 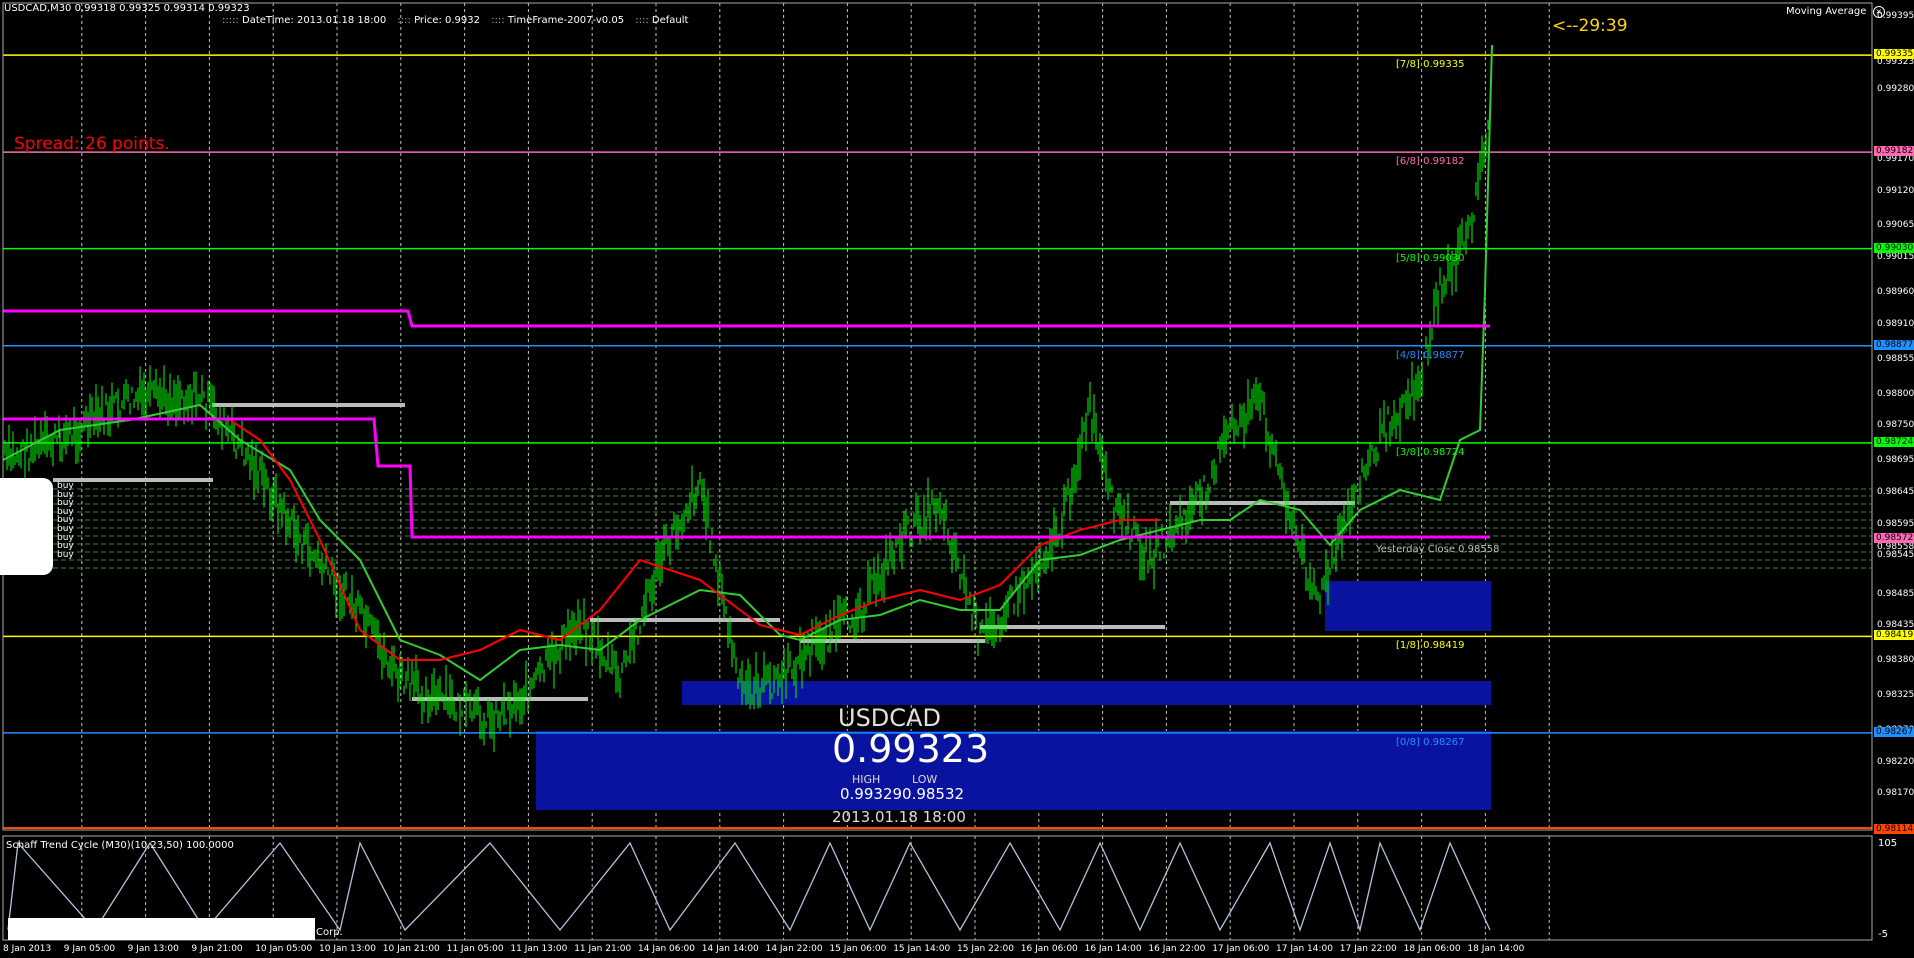 What do you see at coordinates (1430, 646) in the screenshot?
I see `murrey-label: [1/8] 0.98419` at bounding box center [1430, 646].